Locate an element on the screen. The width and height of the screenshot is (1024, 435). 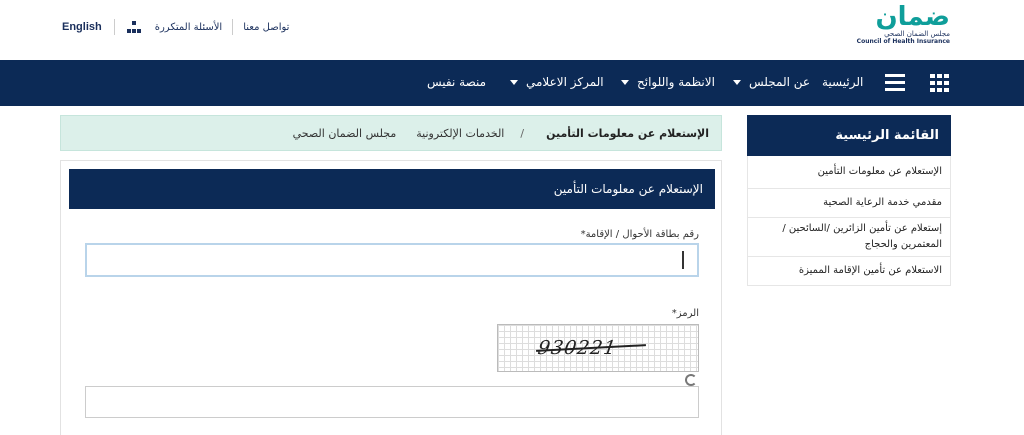
top-links: English الأسئلة المتكررة تواصل معنا is located at coordinates (177, 27).